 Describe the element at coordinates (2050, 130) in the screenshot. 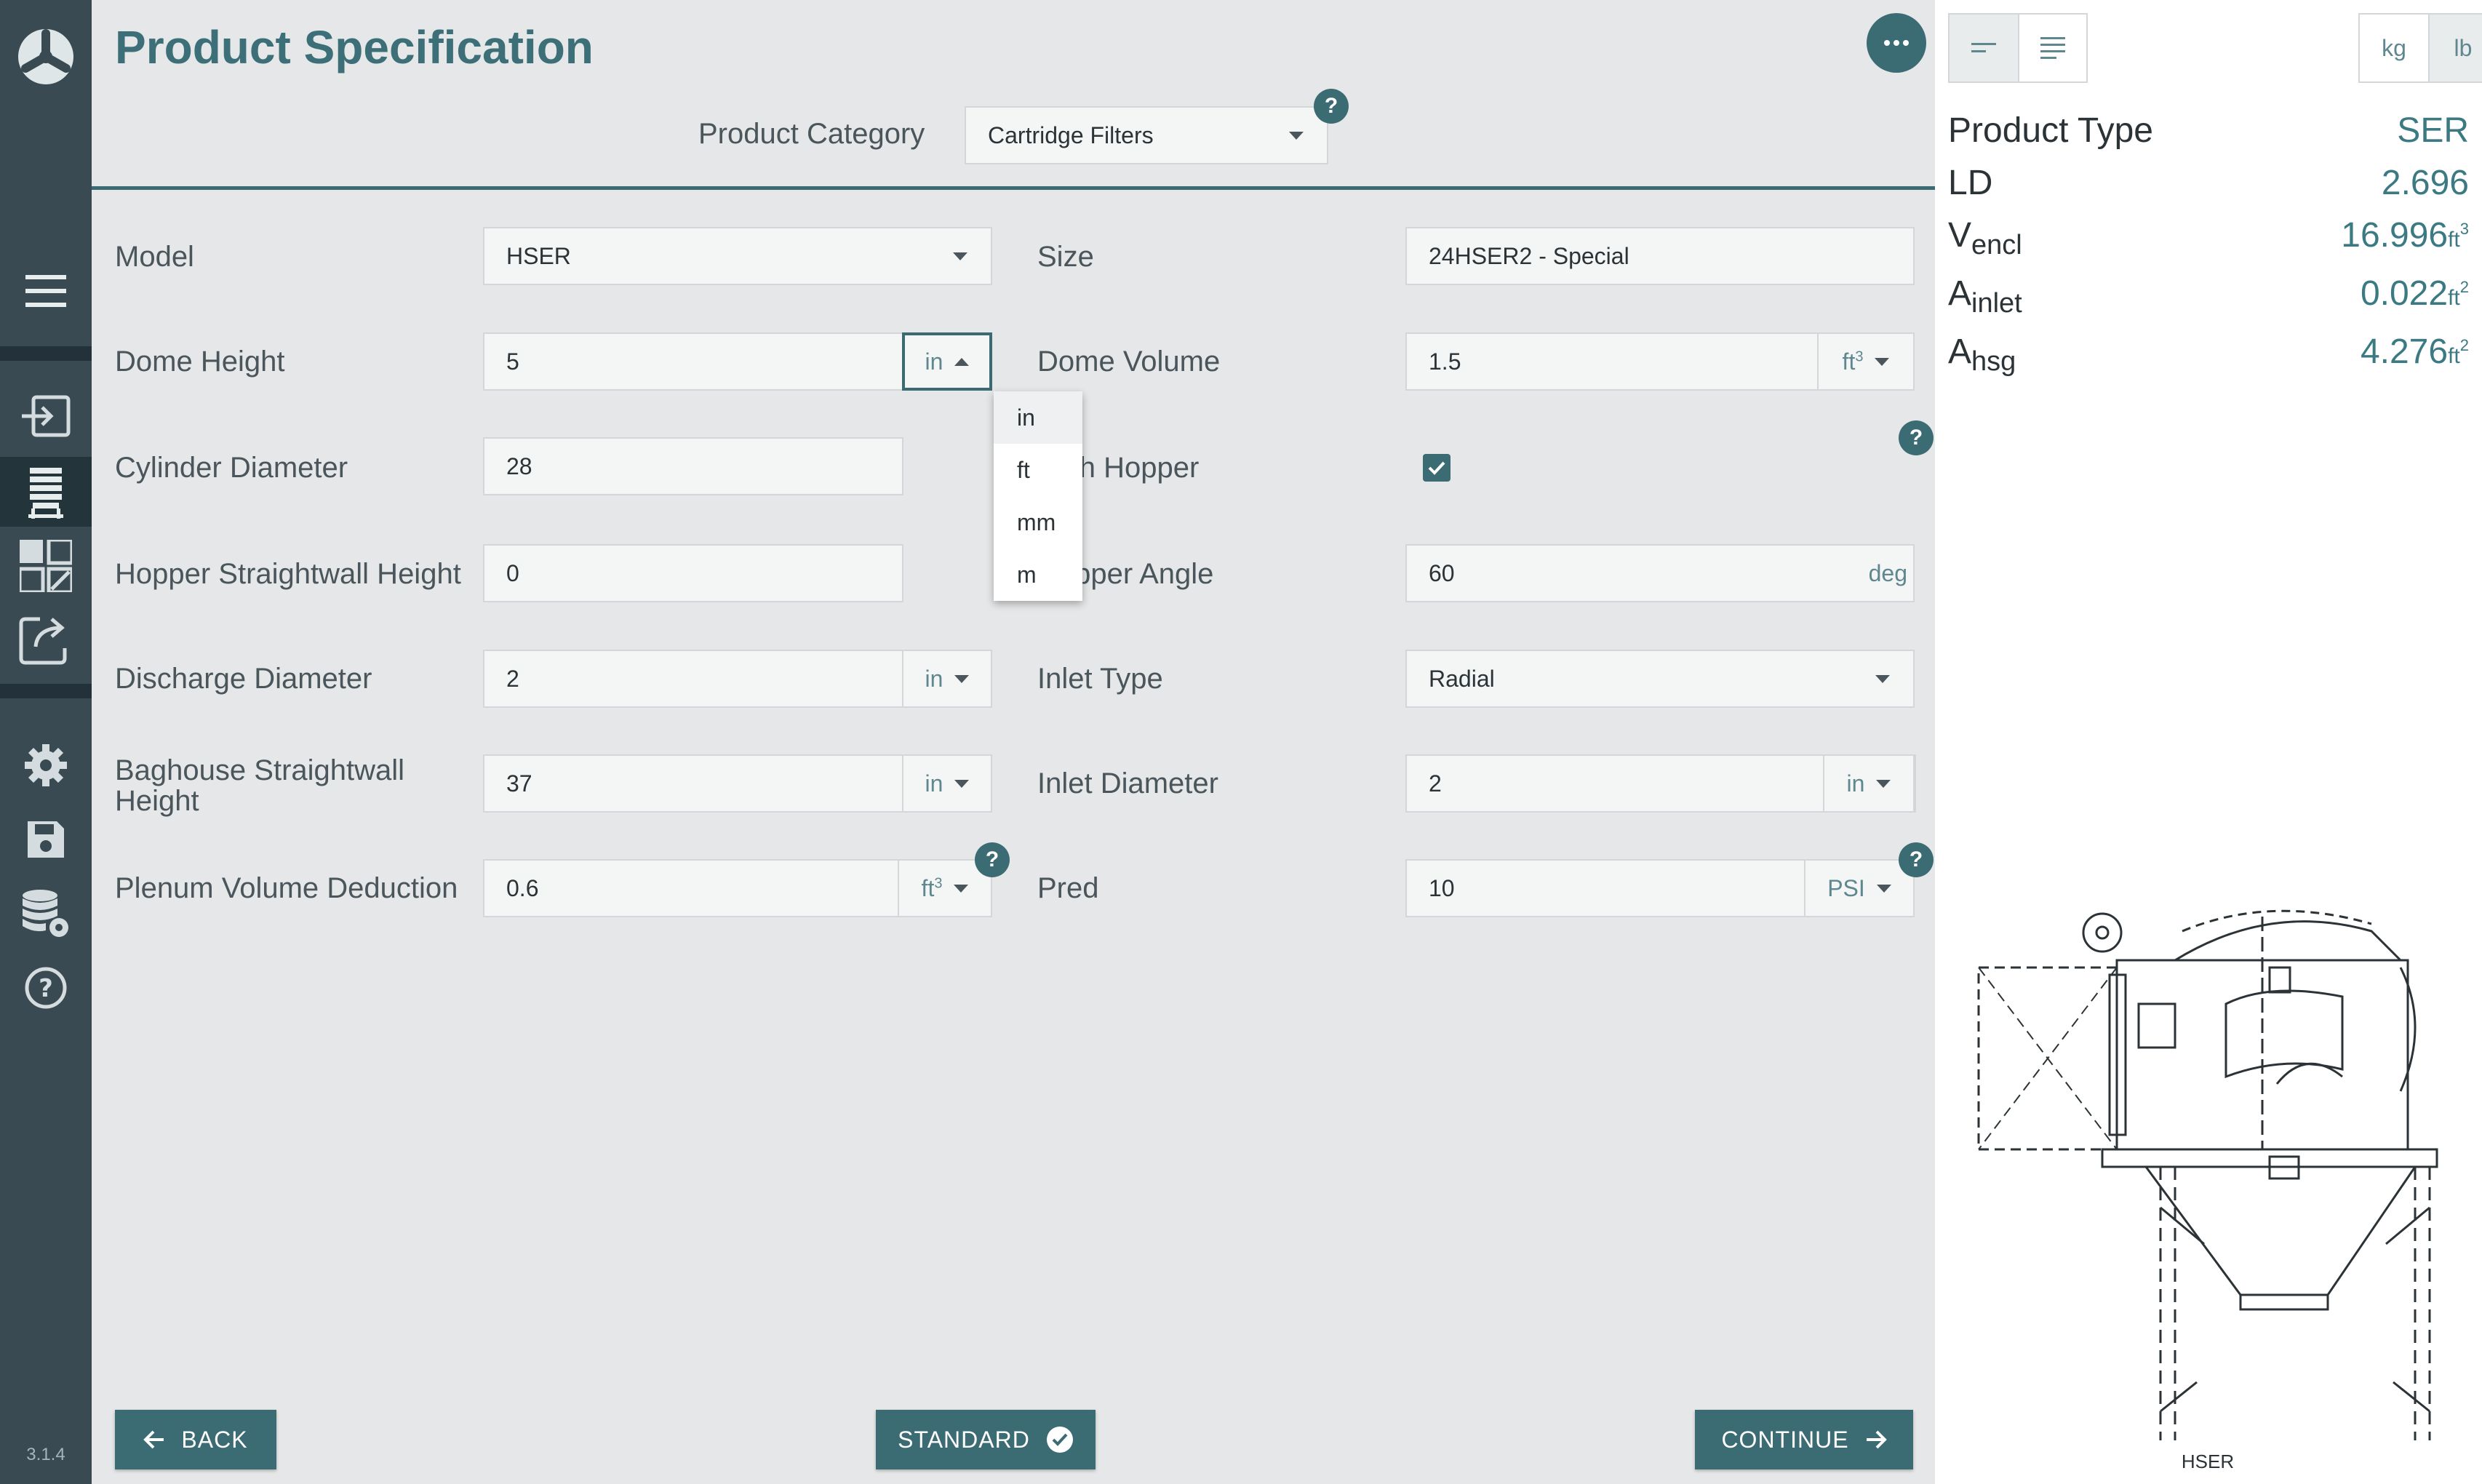

I see `product-type-label: Product Type` at that location.